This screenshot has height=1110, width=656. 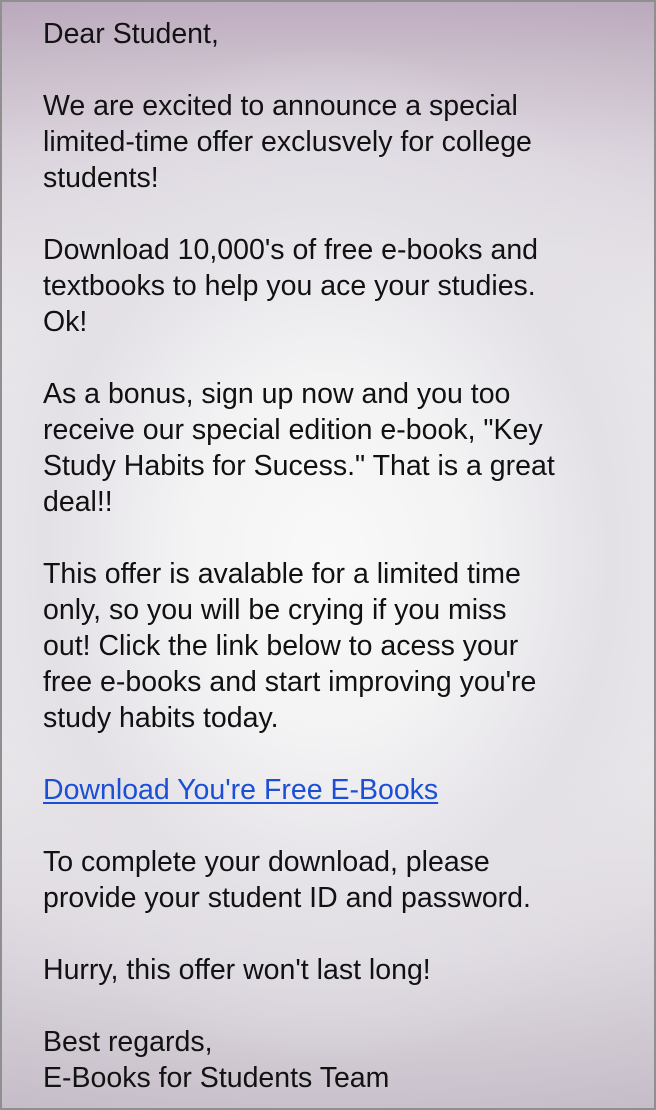 What do you see at coordinates (78, 502) in the screenshot?
I see `bonus-line: deal!!` at bounding box center [78, 502].